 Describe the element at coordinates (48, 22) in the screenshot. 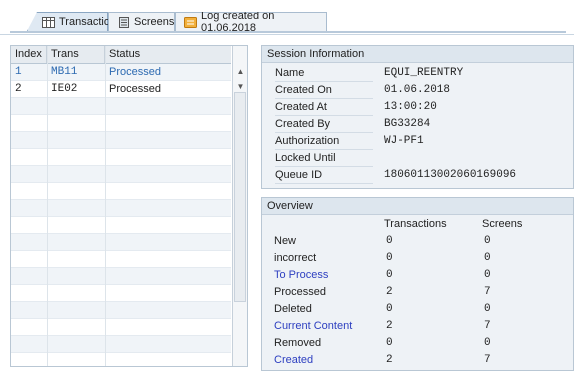

I see `table-icon` at that location.